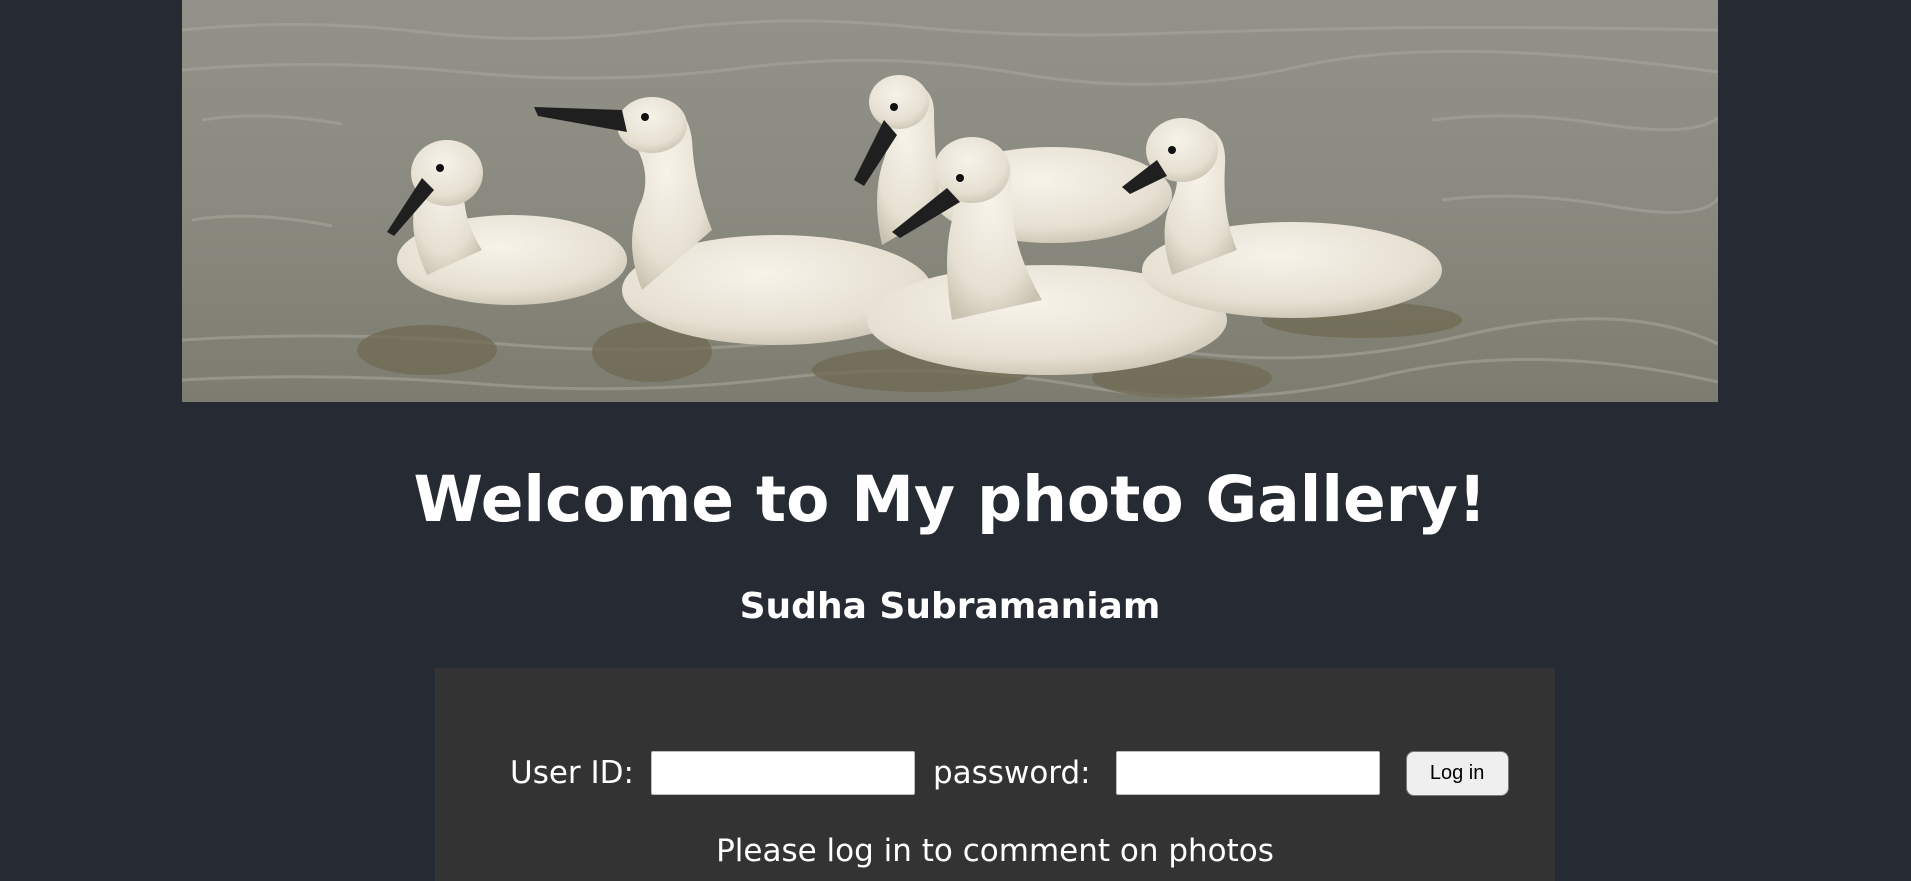  Describe the element at coordinates (1457, 773) in the screenshot. I see `login-button: Log in` at that location.